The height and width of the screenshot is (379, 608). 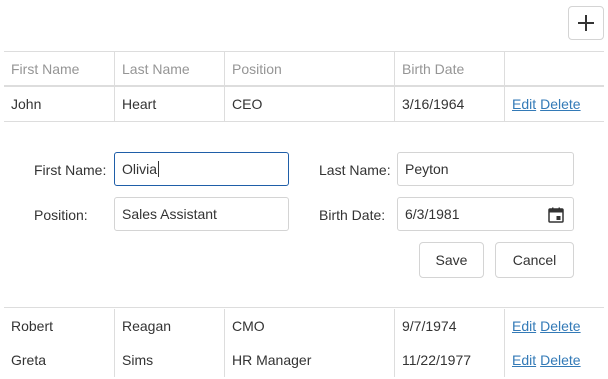 I want to click on save-button: Save, so click(x=451, y=260).